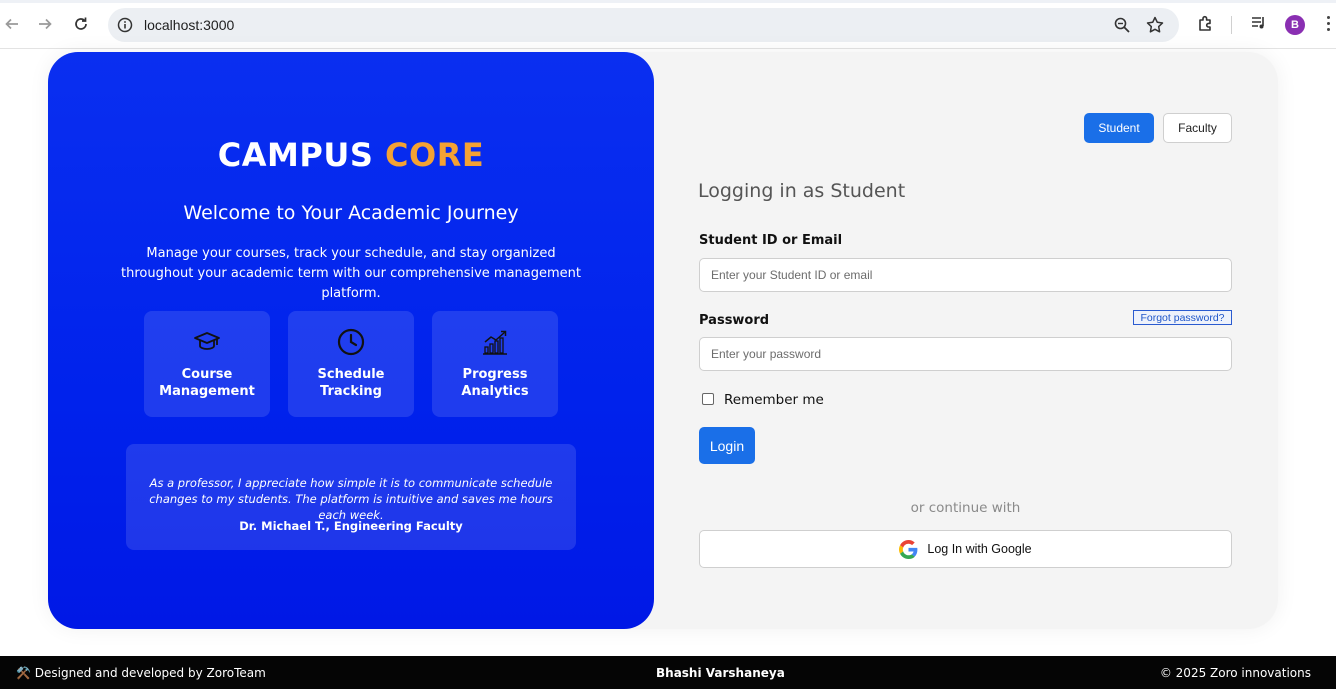 The image size is (1336, 689). What do you see at coordinates (1259, 25) in the screenshot?
I see `media-icon` at bounding box center [1259, 25].